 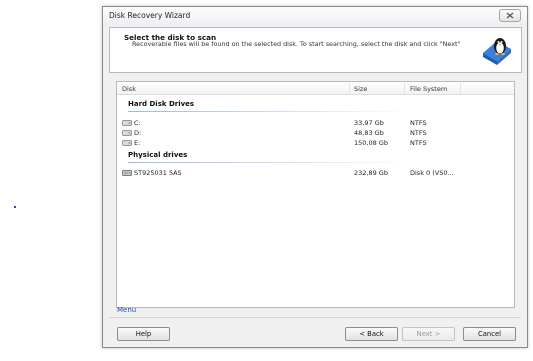 What do you see at coordinates (138, 133) in the screenshot?
I see `disk-name: D:` at bounding box center [138, 133].